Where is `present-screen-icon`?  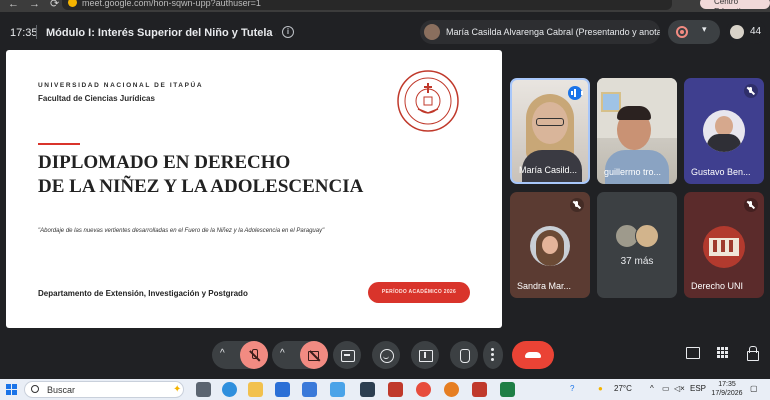 present-screen-icon is located at coordinates (426, 355).